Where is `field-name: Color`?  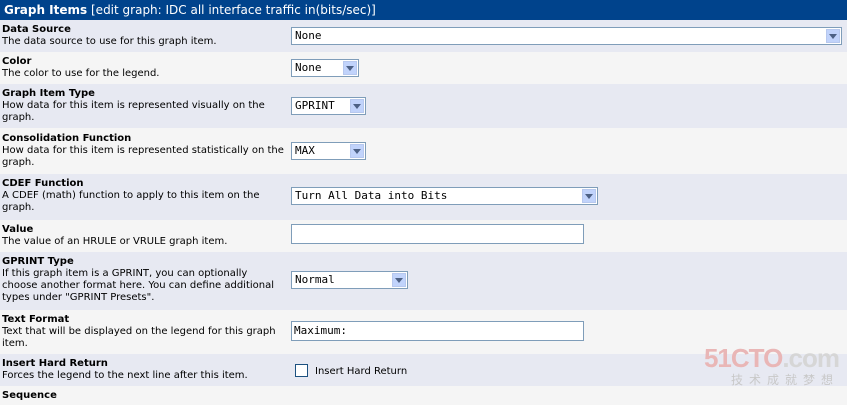
field-name: Color is located at coordinates (17, 61).